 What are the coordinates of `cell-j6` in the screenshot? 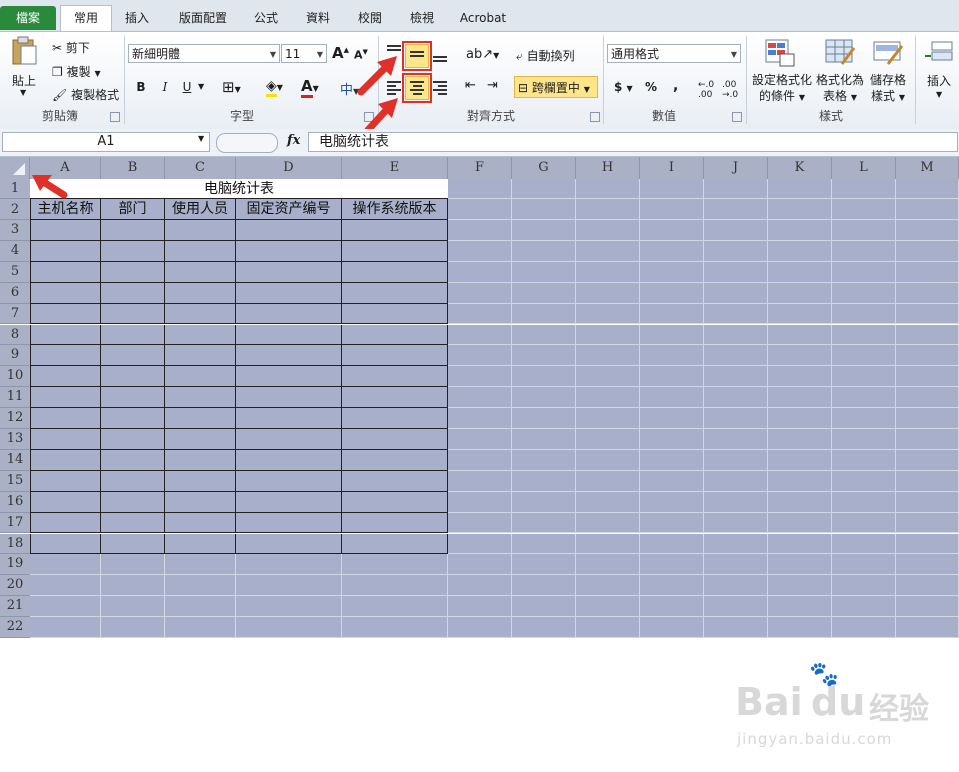 It's located at (736, 293).